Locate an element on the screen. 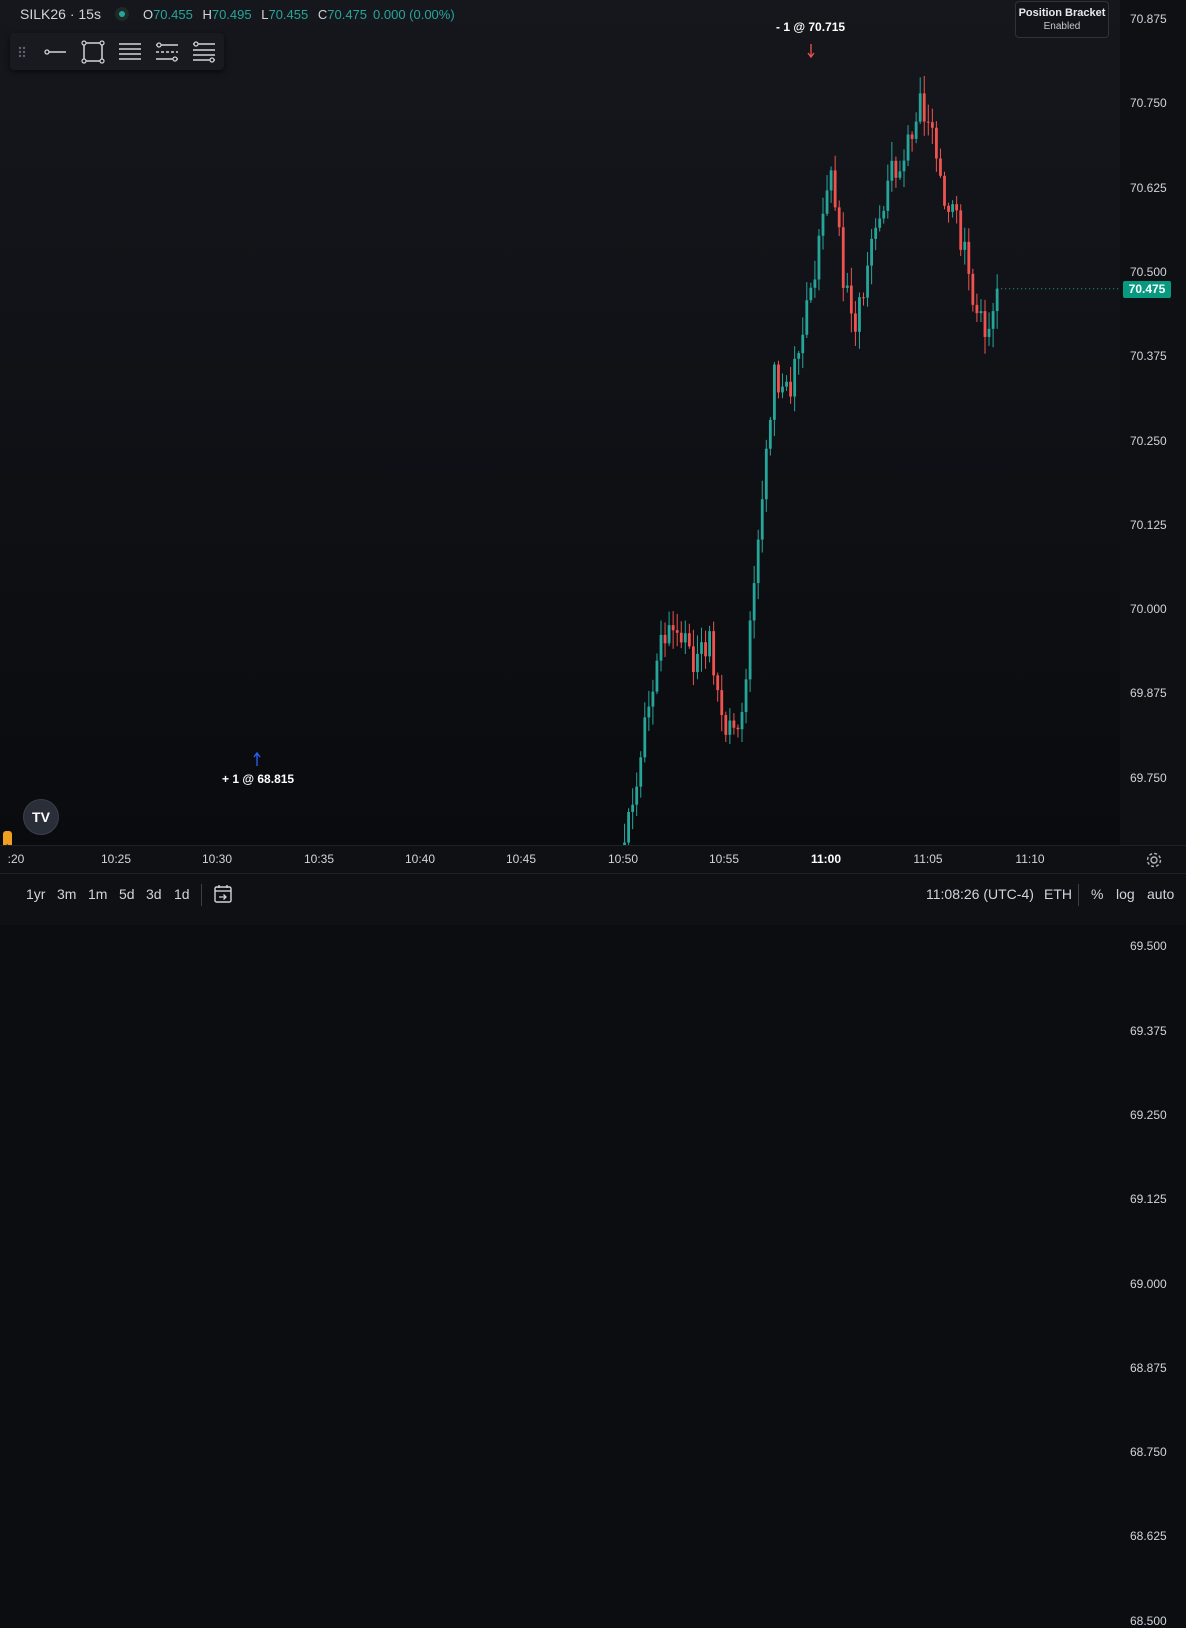 This screenshot has height=1628, width=1186. buy-execution-label: + 1 @ 68.815 is located at coordinates (258, 779).